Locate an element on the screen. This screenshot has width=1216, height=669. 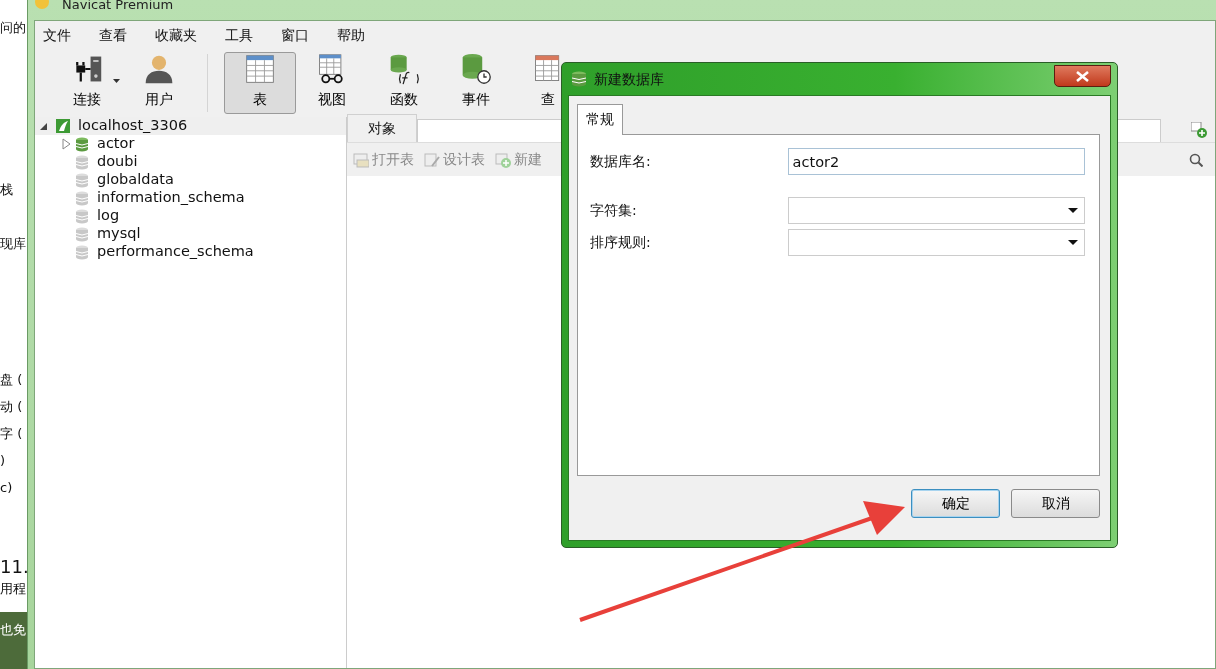
background-text: 问的 is located at coordinates (13, 28).